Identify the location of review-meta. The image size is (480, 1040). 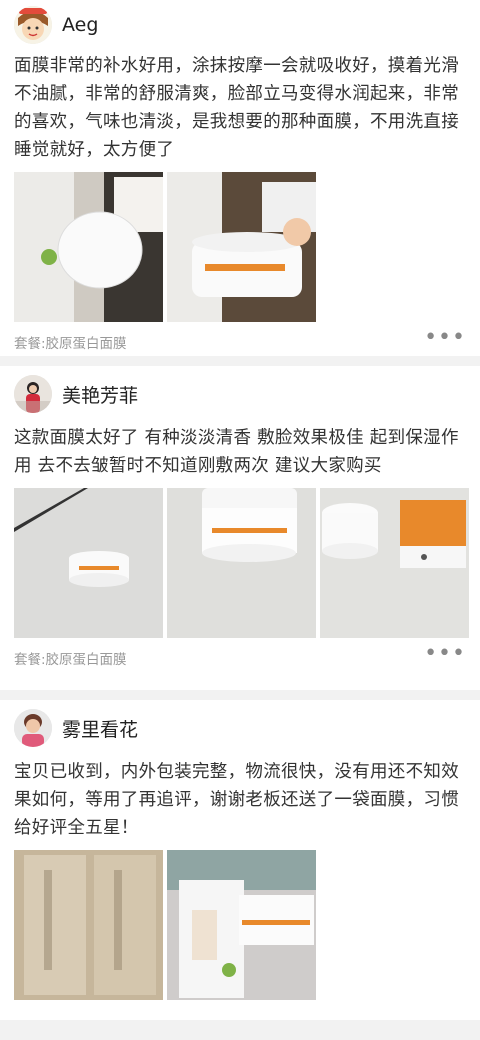
(240, 1020).